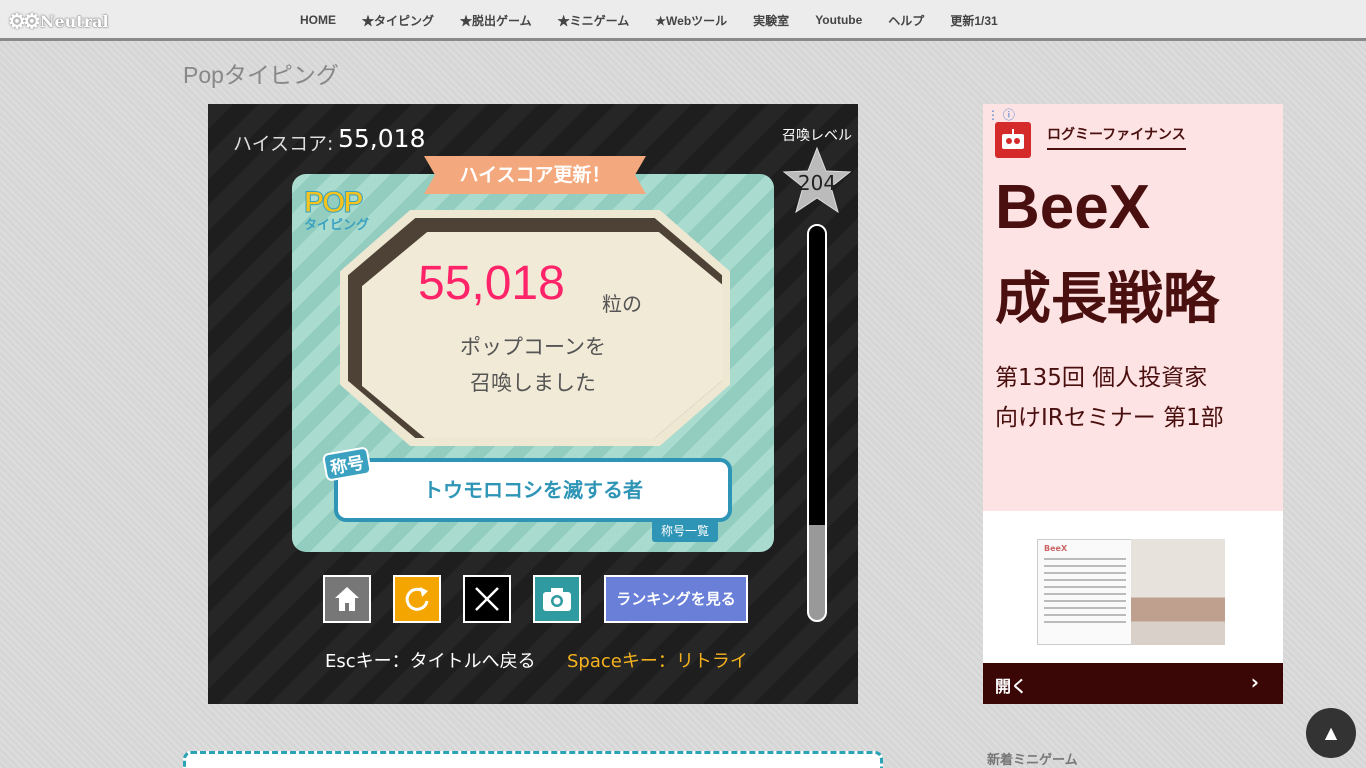 The image size is (1366, 768). I want to click on scroll-top-button: ▲, so click(1331, 733).